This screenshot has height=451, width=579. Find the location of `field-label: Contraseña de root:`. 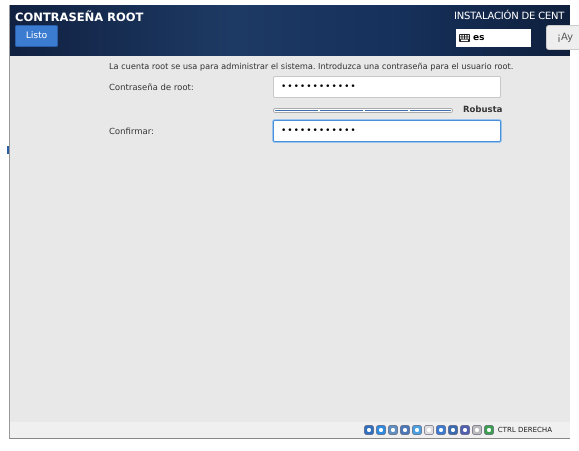

field-label: Contraseña de root: is located at coordinates (151, 88).